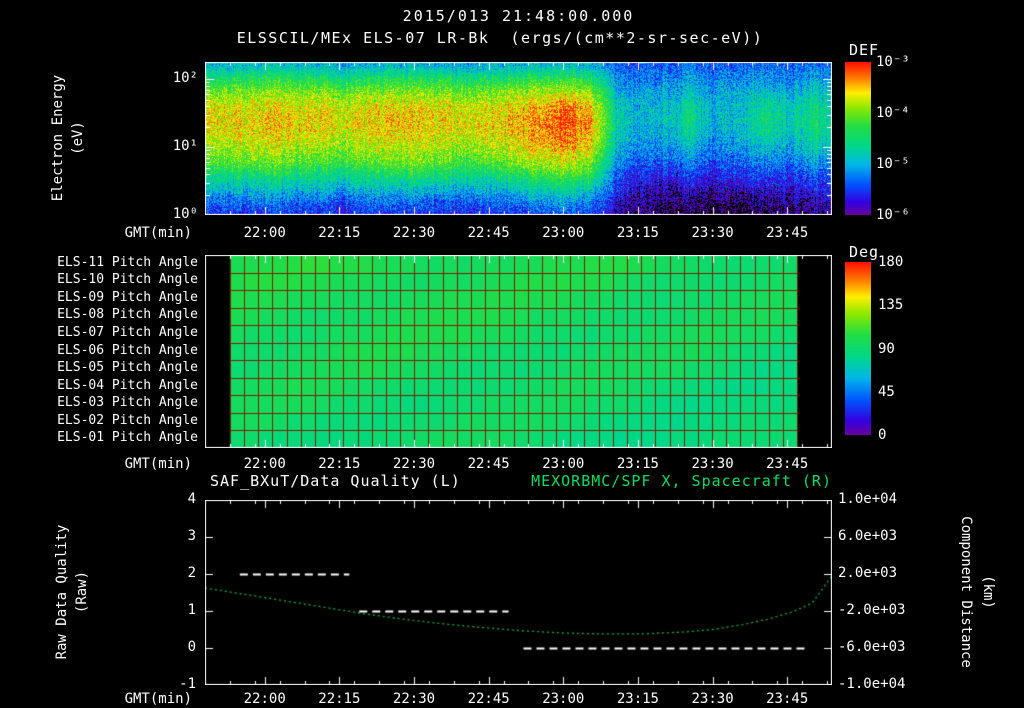 The height and width of the screenshot is (708, 1024). What do you see at coordinates (966, 592) in the screenshot?
I see `panel3-right-ylabel-line1: Component Distance` at bounding box center [966, 592].